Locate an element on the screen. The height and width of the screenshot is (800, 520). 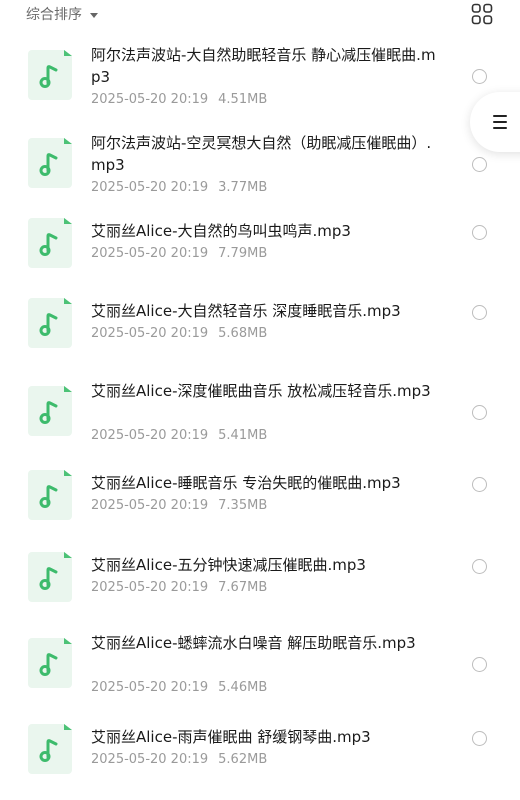
file-meta: 2025-05-20 20:19 5.62MB is located at coordinates (179, 760).